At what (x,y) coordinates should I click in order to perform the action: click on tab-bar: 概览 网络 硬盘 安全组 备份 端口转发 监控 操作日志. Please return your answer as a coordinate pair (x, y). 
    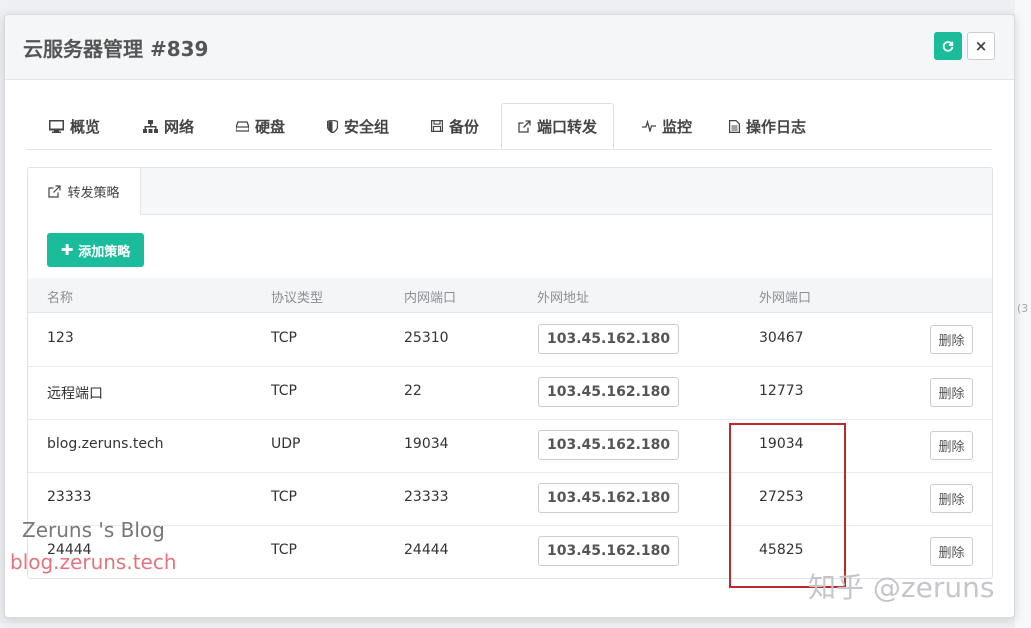
    Looking at the image, I should click on (509, 126).